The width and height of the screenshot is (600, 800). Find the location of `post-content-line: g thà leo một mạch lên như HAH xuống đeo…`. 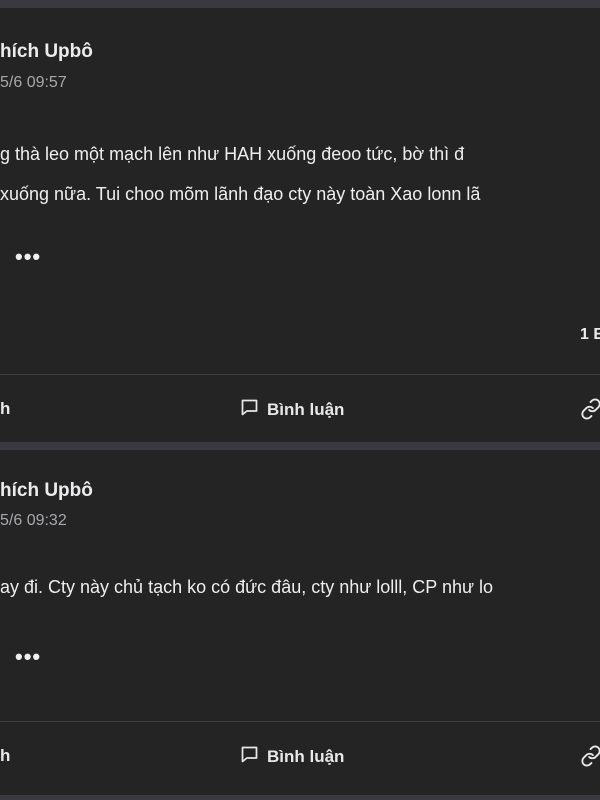

post-content-line: g thà leo một mạch lên như HAH xuống đeo… is located at coordinates (232, 154).